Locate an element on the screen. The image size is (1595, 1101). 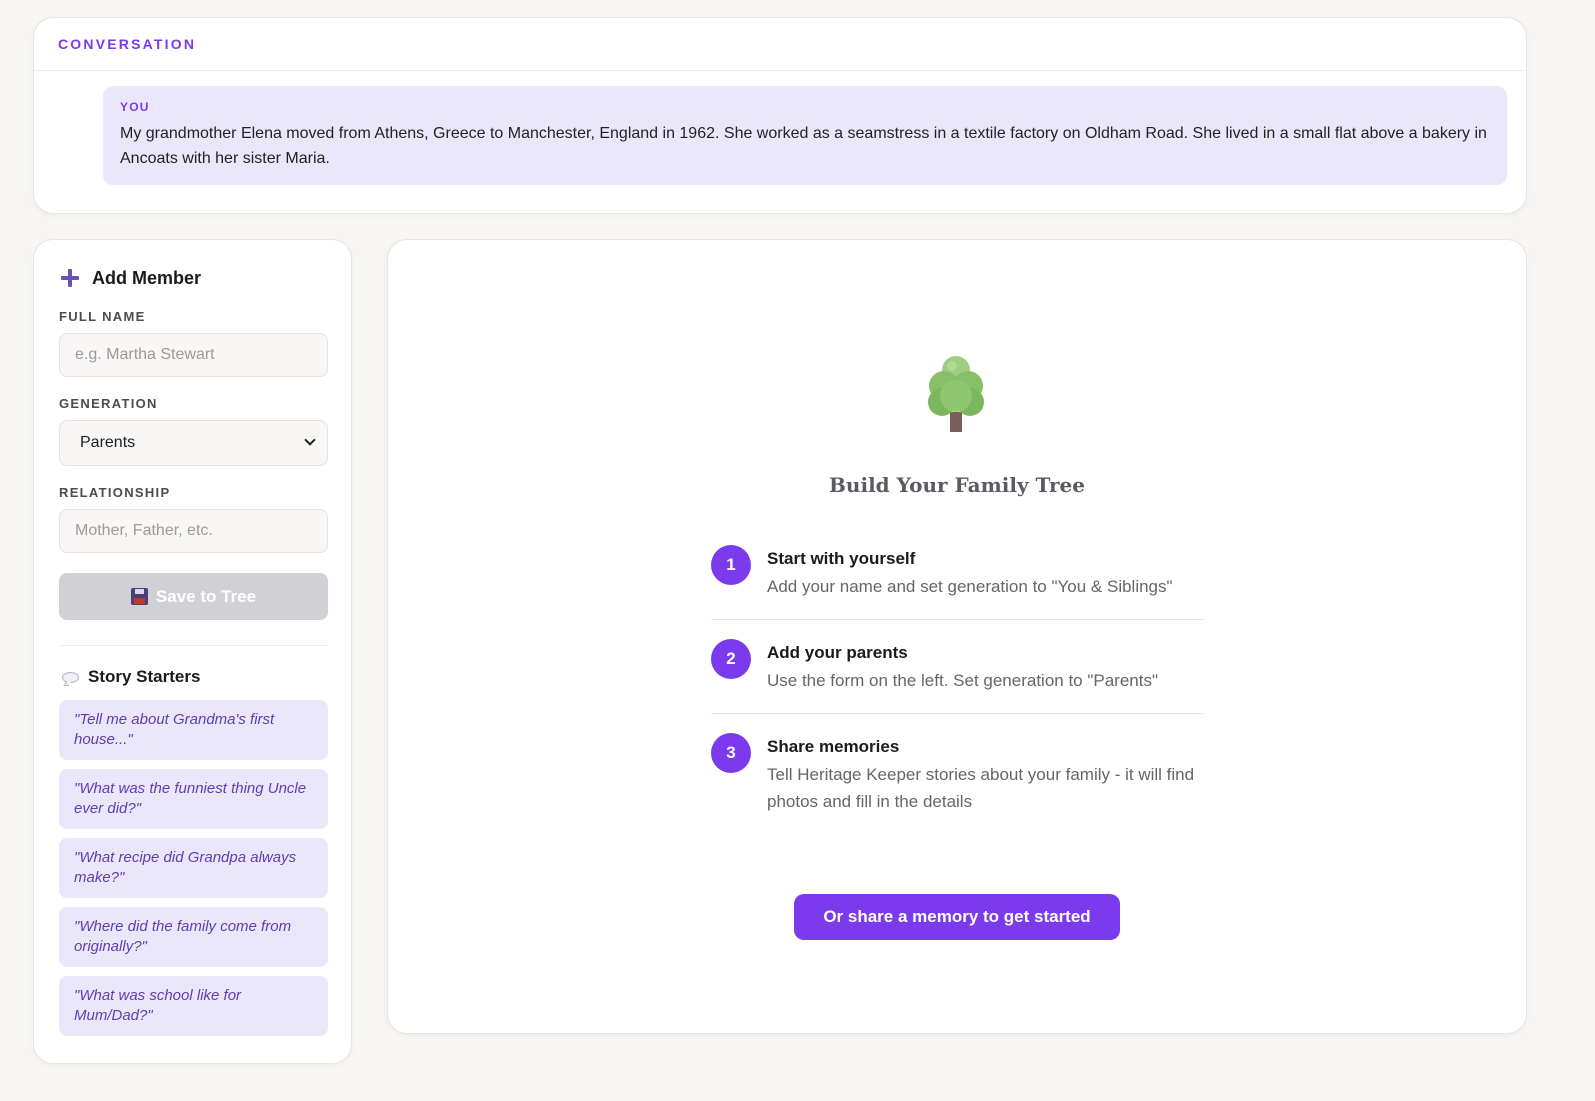
step-title: Start with yourself is located at coordinates (841, 558).